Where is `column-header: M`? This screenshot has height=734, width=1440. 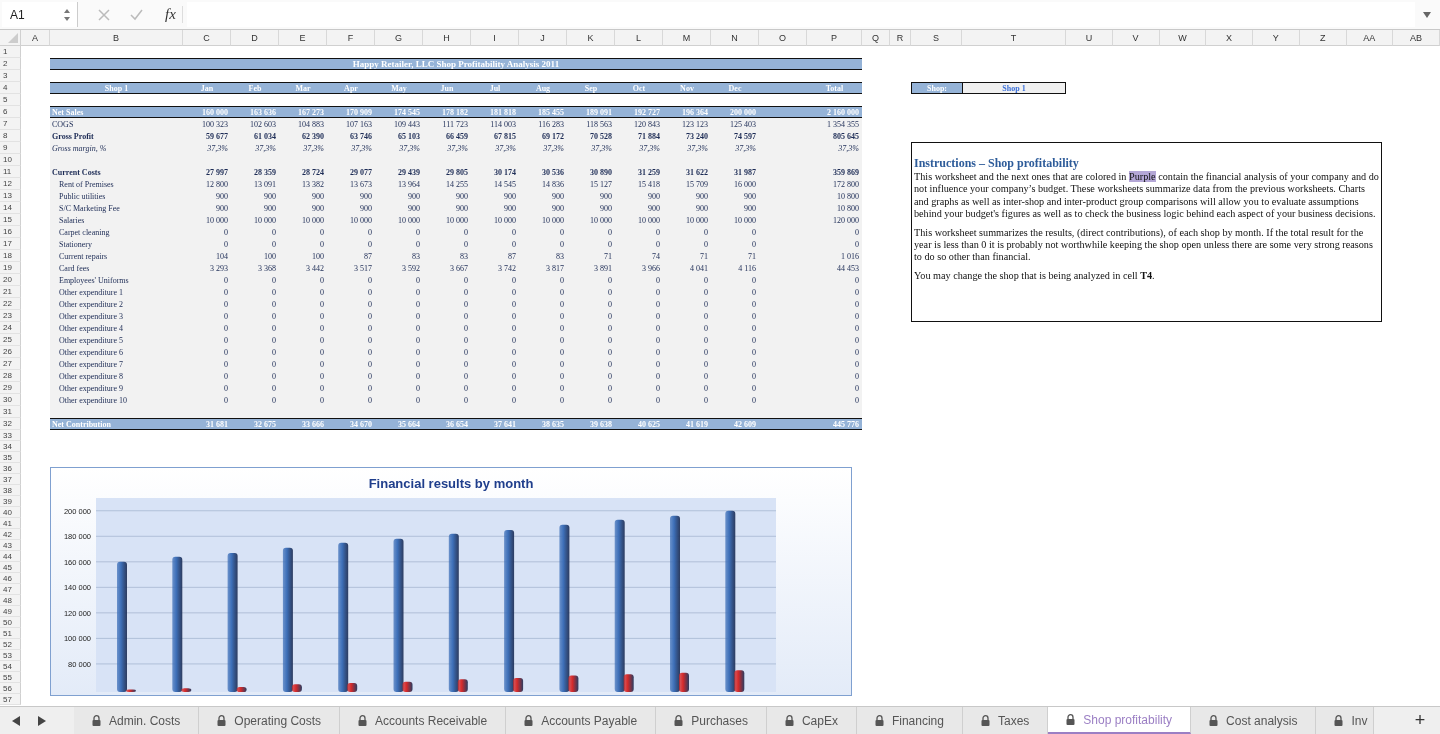 column-header: M is located at coordinates (687, 38).